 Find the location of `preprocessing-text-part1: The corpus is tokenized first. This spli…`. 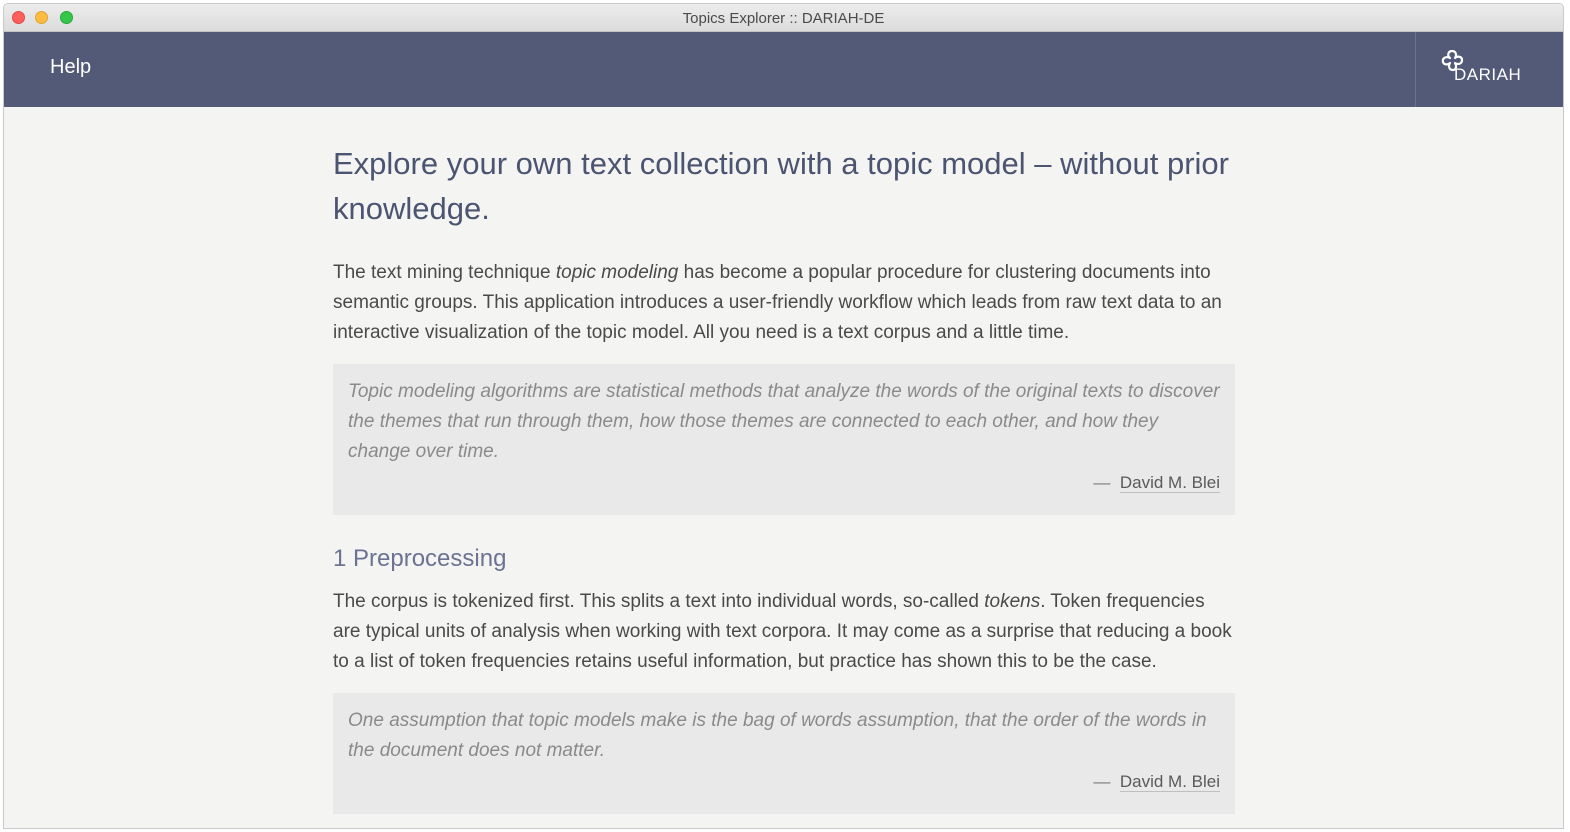

preprocessing-text-part1: The corpus is tokenized first. This spli… is located at coordinates (659, 601).